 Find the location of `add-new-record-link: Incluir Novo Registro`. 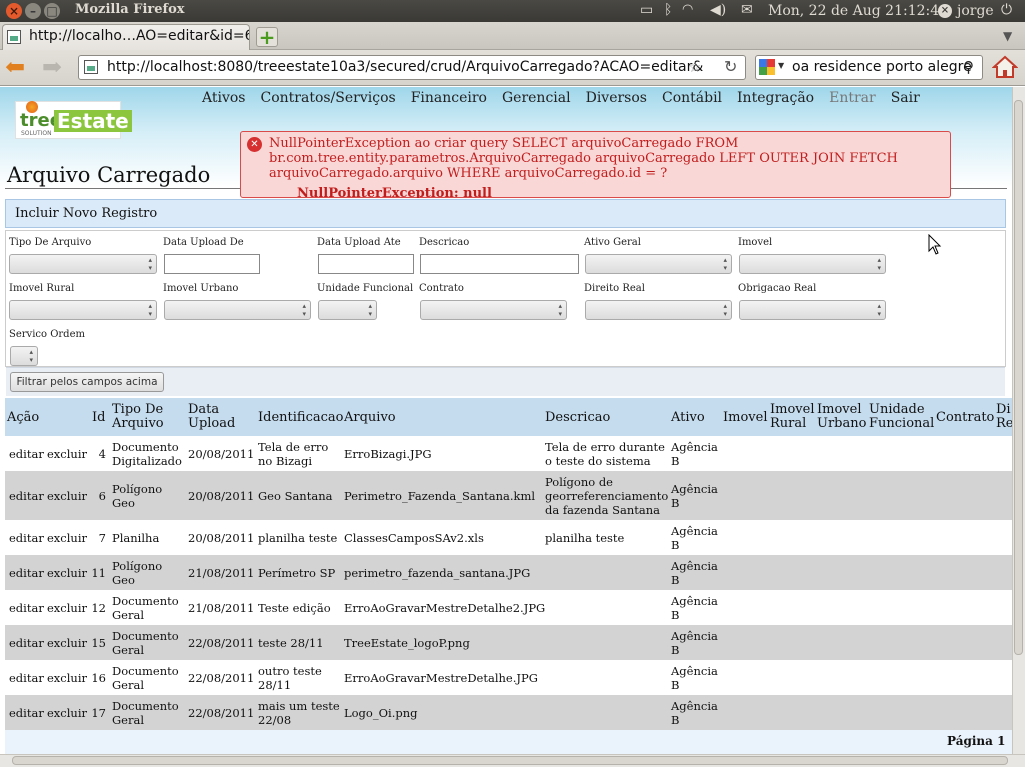

add-new-record-link: Incluir Novo Registro is located at coordinates (505, 213).